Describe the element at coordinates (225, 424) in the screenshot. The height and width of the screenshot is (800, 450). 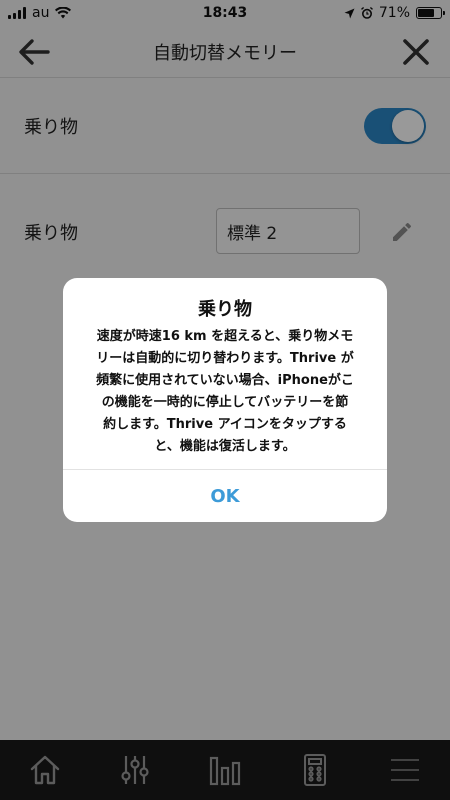
I see `dialog-message-line: 約します。Thrive アイコンをタップする` at that location.